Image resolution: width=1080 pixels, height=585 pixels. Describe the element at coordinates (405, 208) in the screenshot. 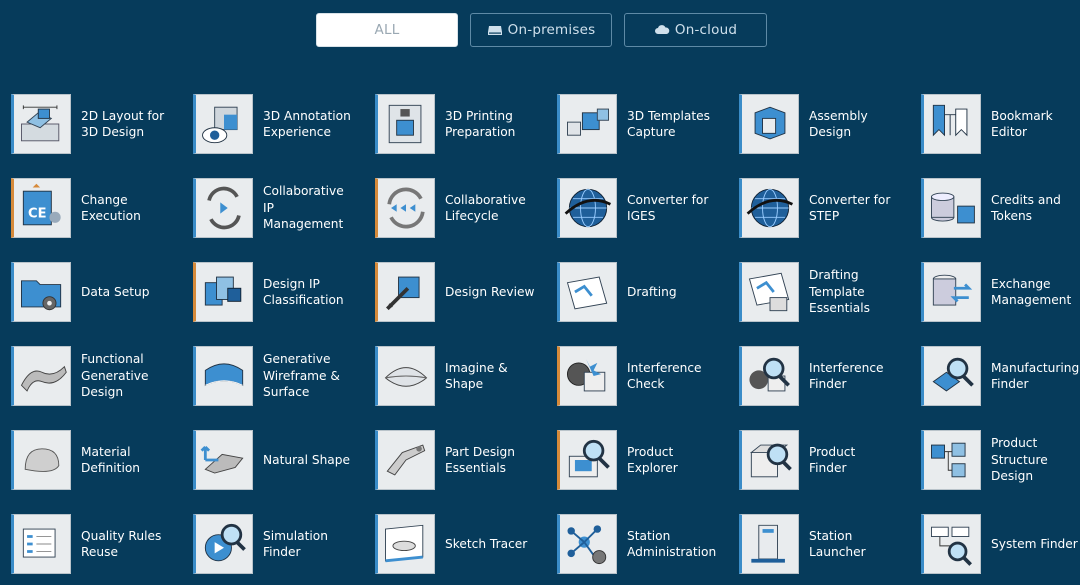

I see `collab-lifecycle-icon` at that location.